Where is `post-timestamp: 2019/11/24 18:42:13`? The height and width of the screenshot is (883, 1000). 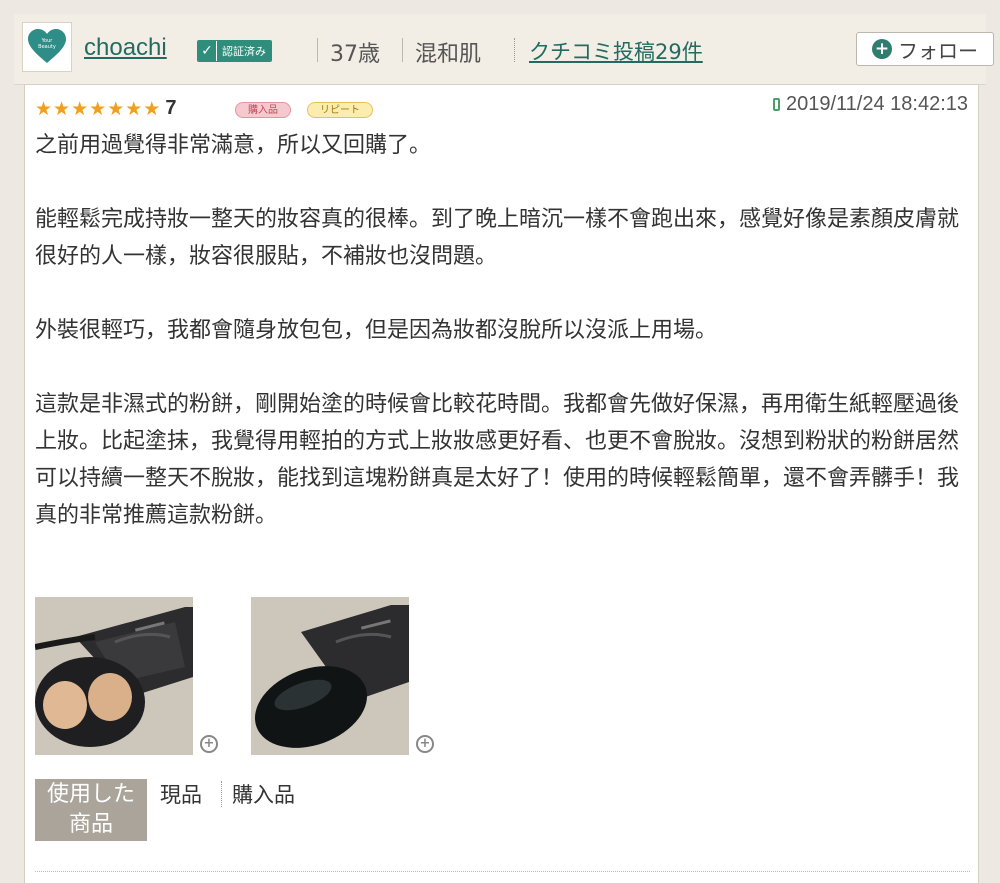 post-timestamp: 2019/11/24 18:42:13 is located at coordinates (870, 104).